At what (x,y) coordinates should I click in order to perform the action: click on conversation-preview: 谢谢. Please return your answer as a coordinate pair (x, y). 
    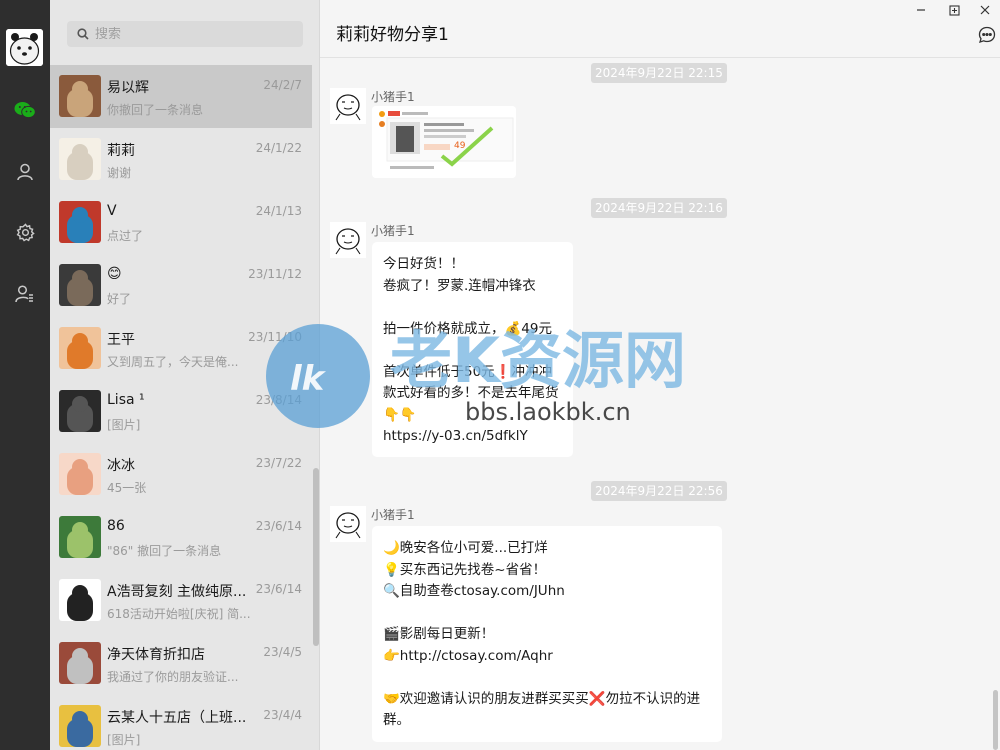
    Looking at the image, I should click on (119, 173).